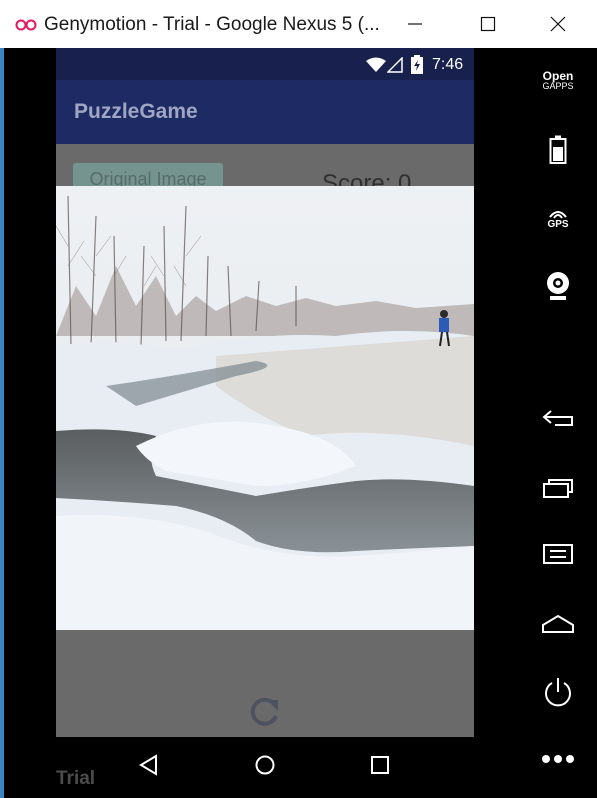 The image size is (597, 798). Describe the element at coordinates (376, 64) in the screenshot. I see `wifi-icon` at that location.